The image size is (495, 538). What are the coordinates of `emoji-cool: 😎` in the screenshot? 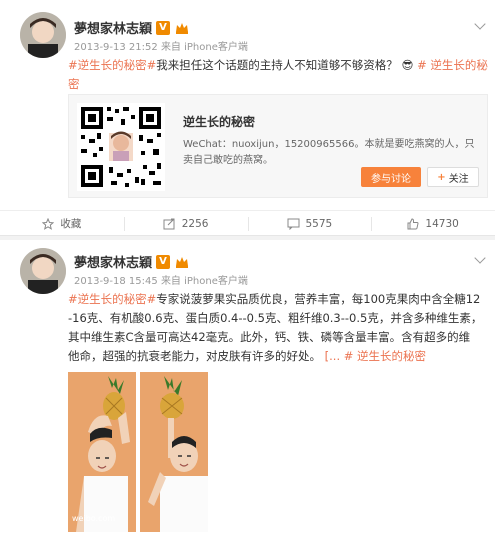 It's located at (407, 65).